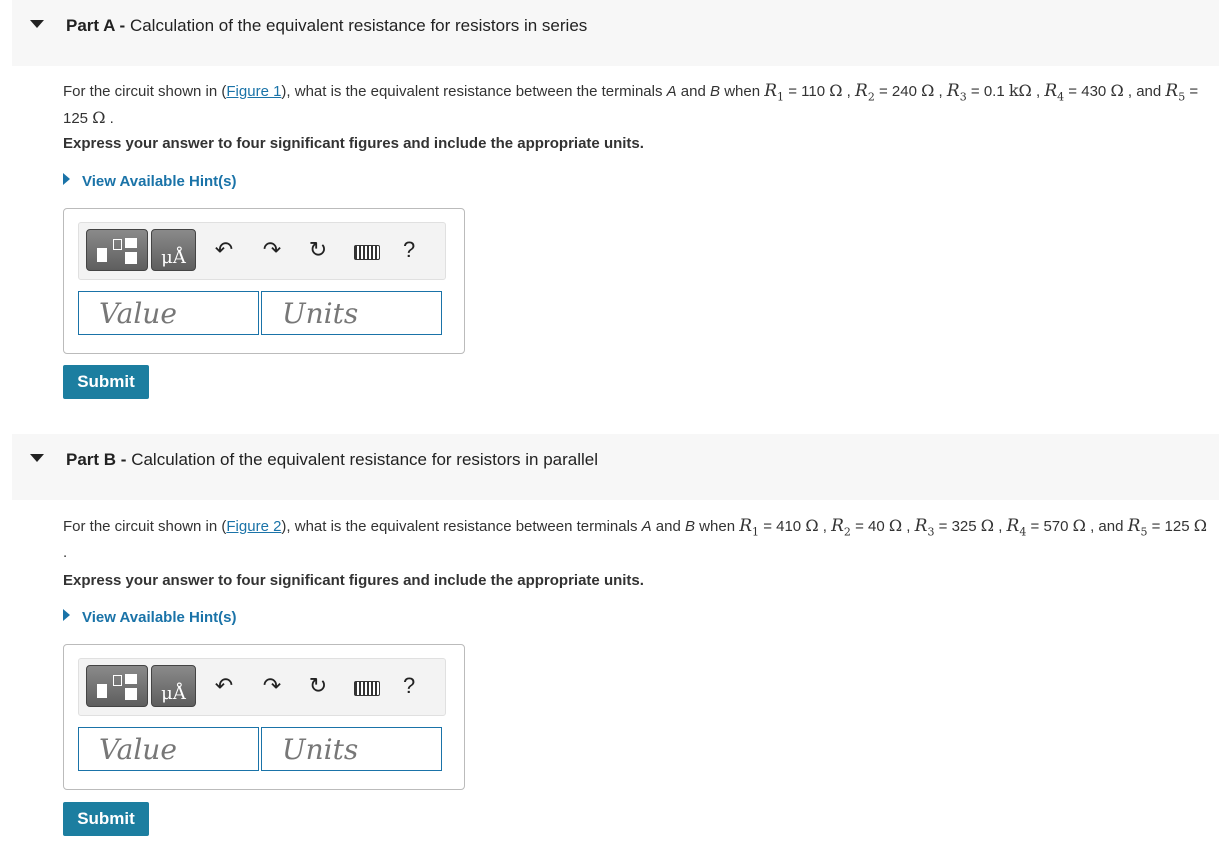  I want to click on figure-2-link: Figure 2, so click(253, 526).